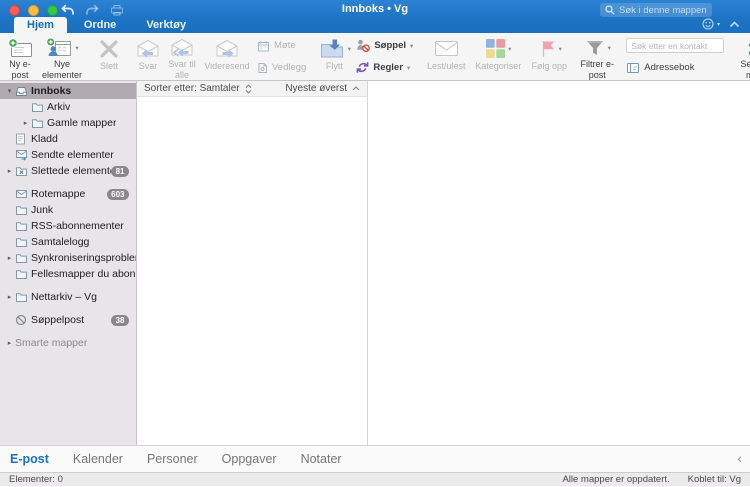  I want to click on folder-label: Slettede elementer, so click(71, 171).